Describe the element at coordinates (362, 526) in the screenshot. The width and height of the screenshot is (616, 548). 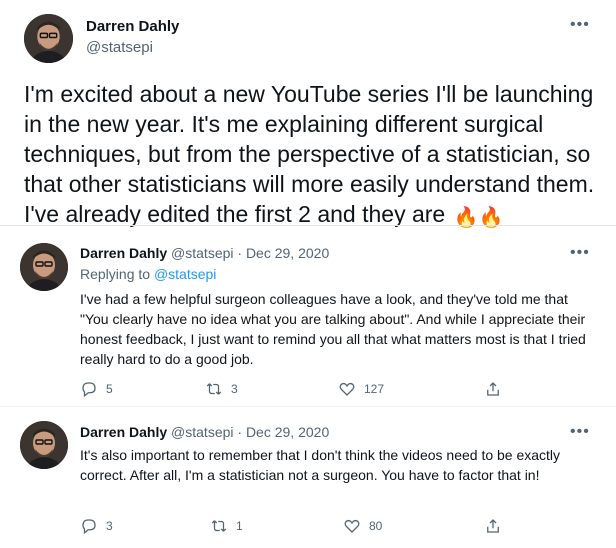
I see `like-button: 80` at that location.